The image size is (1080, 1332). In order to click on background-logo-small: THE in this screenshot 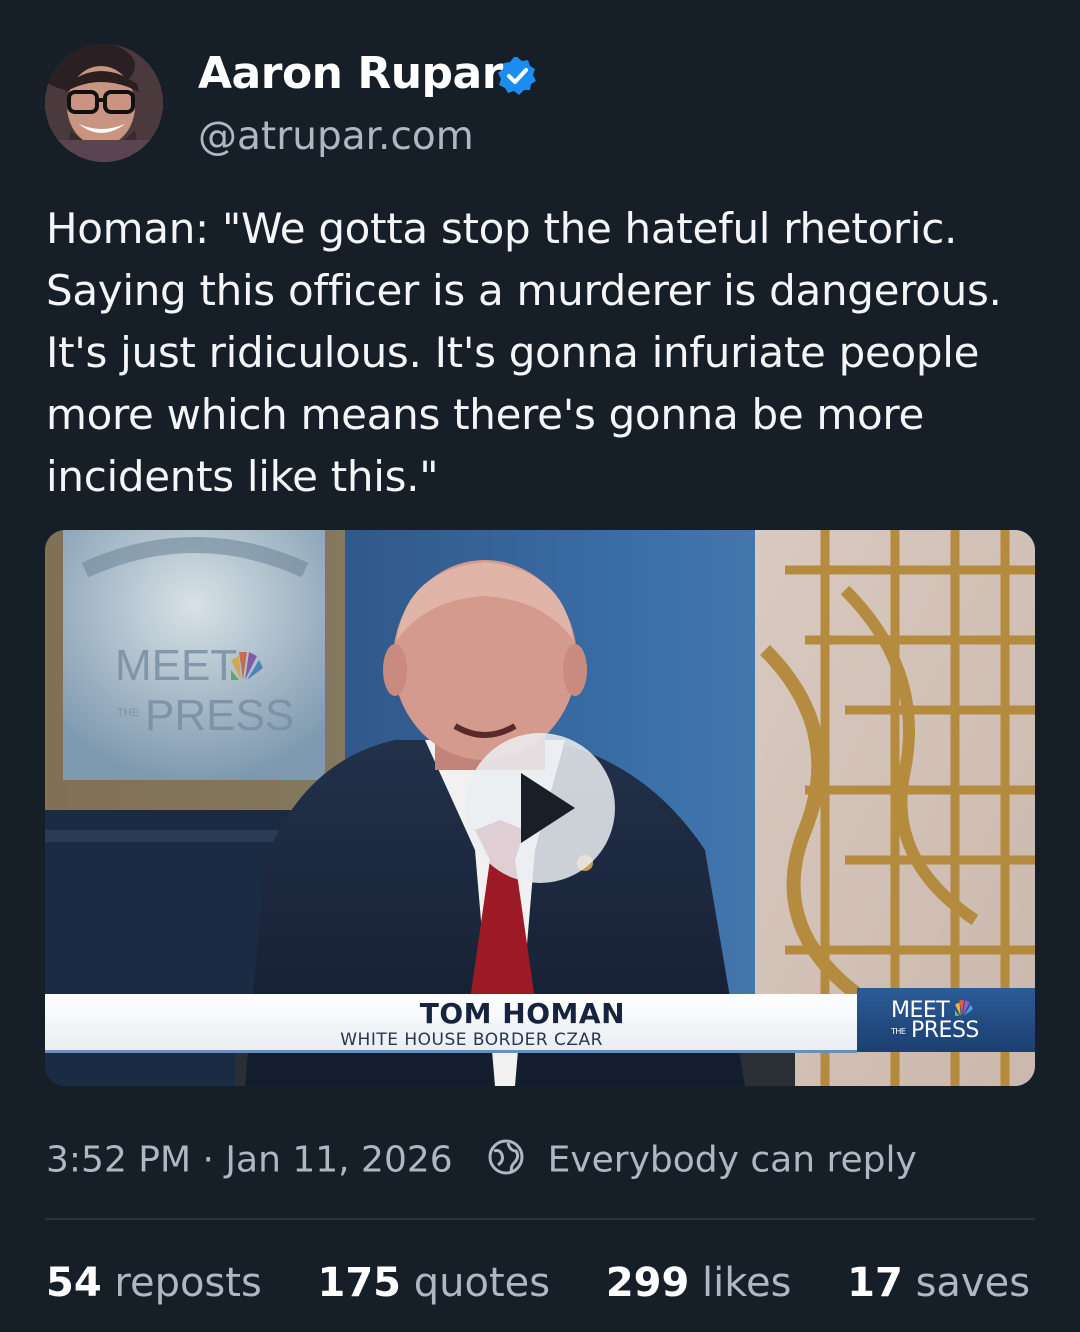, I will do `click(128, 713)`.